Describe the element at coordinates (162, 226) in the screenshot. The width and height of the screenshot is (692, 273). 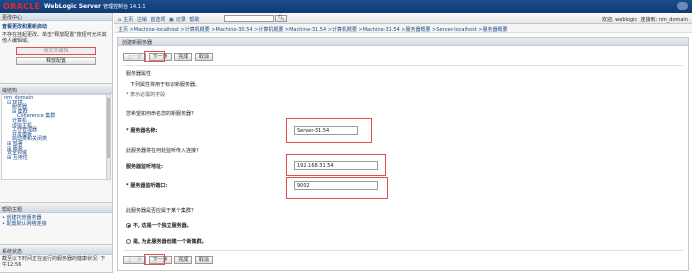
I see `radio-standalone-label: 不, 这是一个独立服务器。` at that location.